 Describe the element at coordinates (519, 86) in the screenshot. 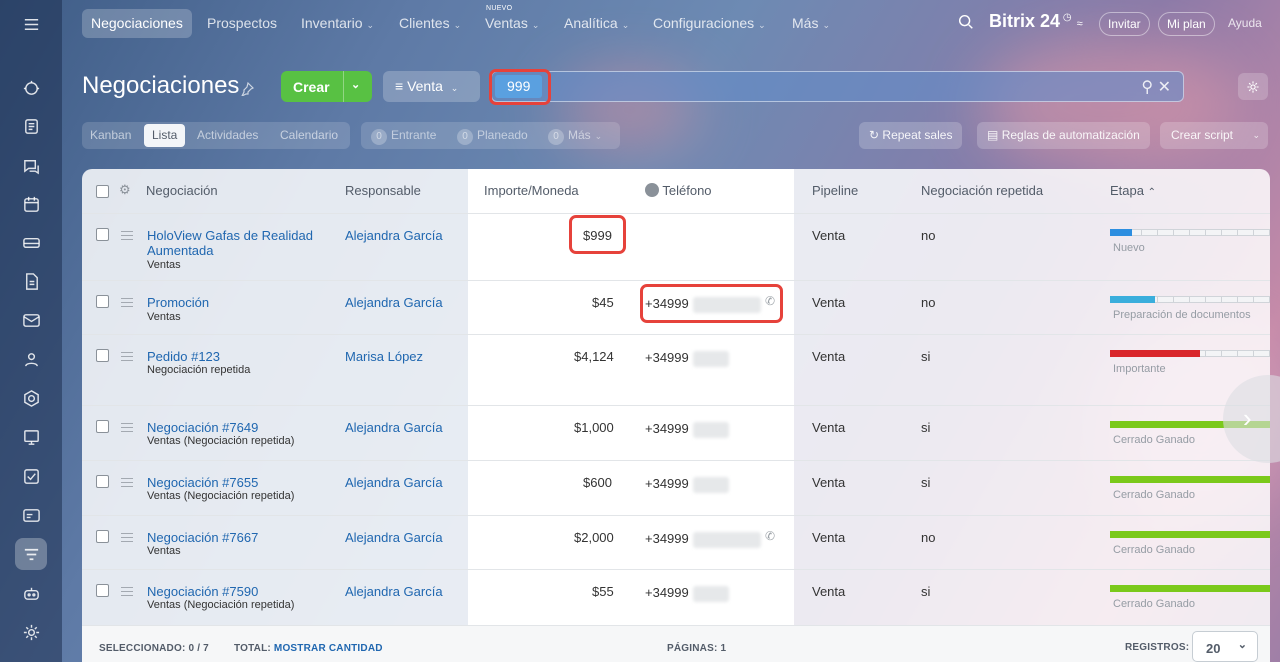

I see `search-value-chip: 999` at that location.